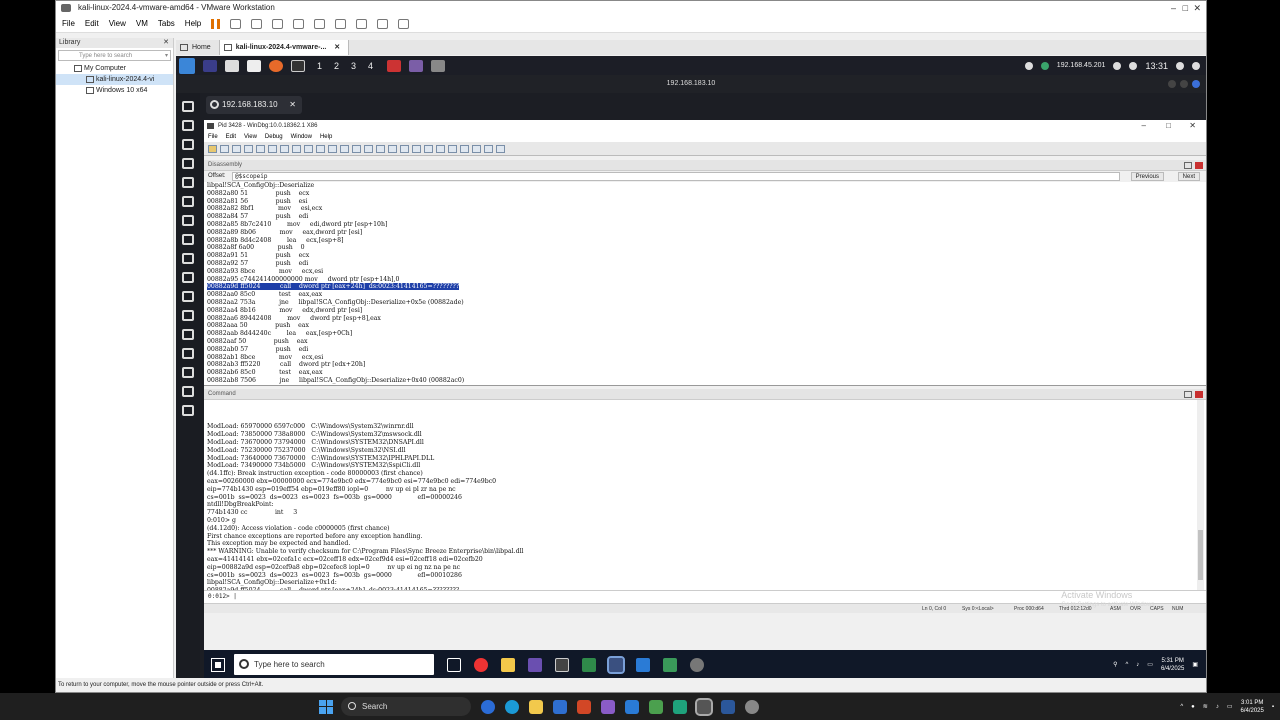 Image resolution: width=1280 pixels, height=720 pixels. What do you see at coordinates (404, 23) in the screenshot?
I see `stretch-guest-icon` at bounding box center [404, 23].